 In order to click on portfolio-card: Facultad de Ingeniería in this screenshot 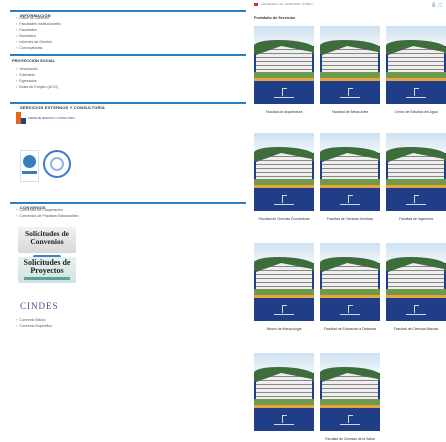, I will do `click(416, 177)`.